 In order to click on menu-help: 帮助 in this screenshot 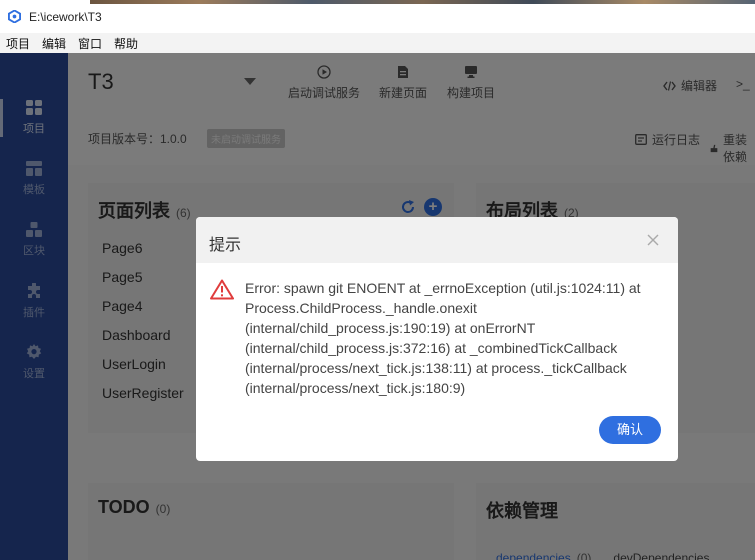, I will do `click(126, 43)`.